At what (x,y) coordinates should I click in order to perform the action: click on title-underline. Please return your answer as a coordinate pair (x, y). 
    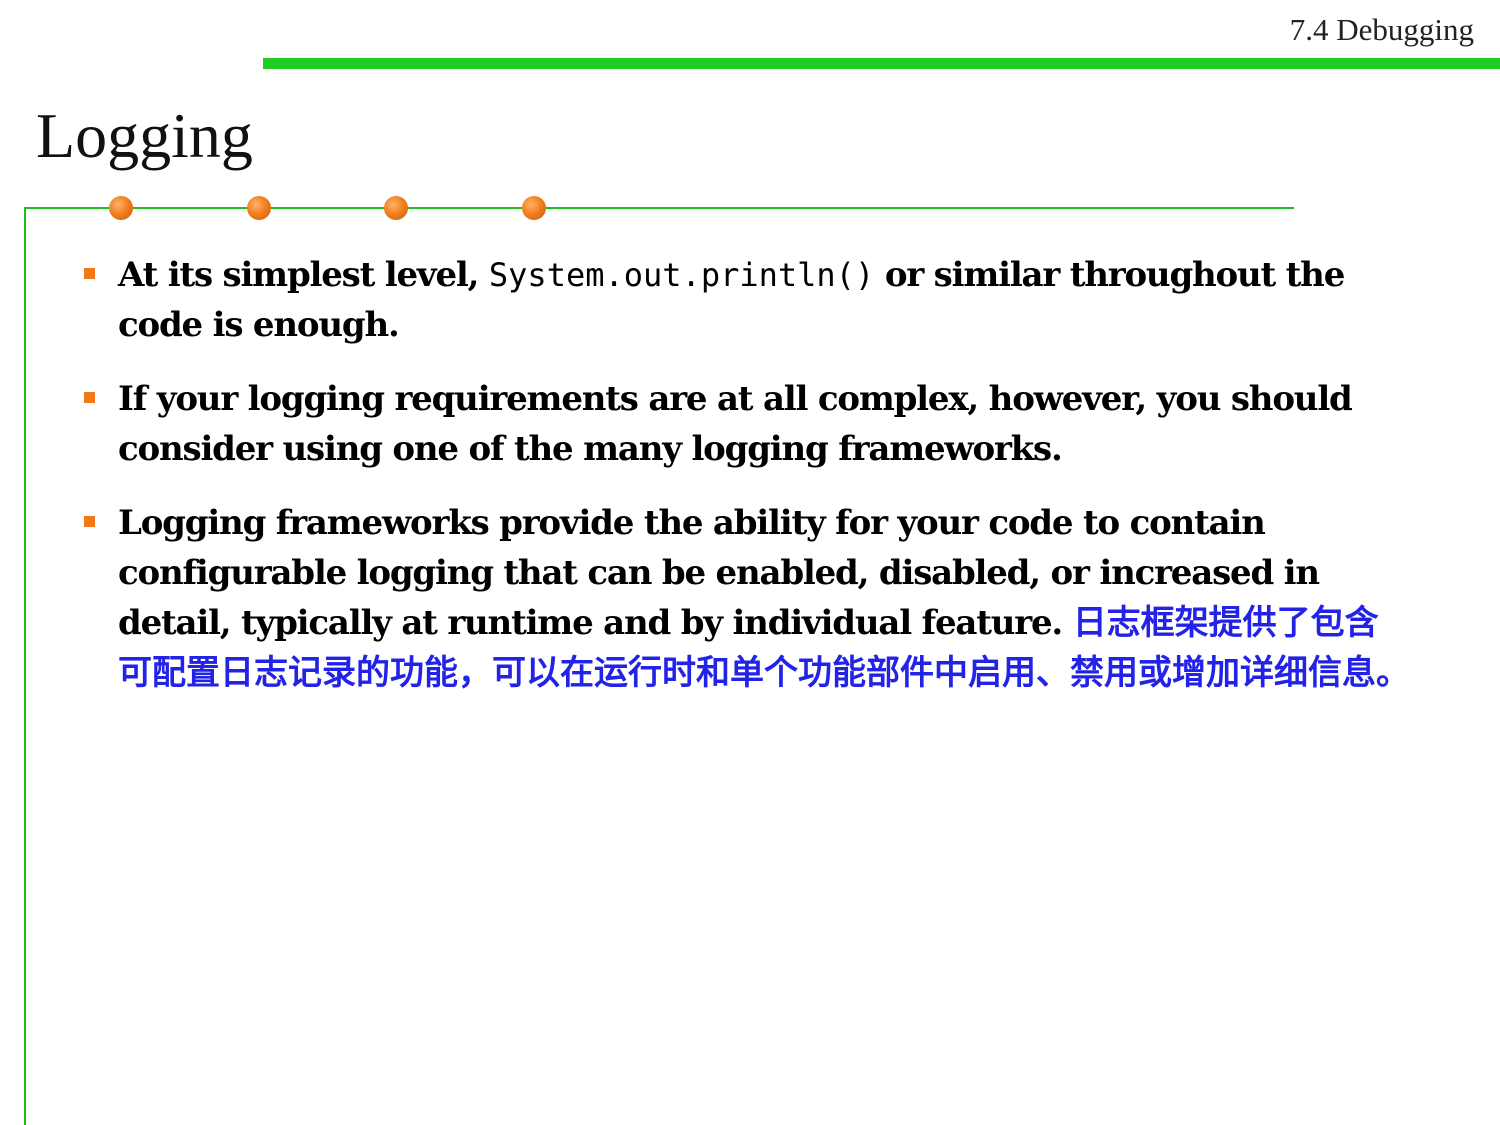
    Looking at the image, I should click on (659, 208).